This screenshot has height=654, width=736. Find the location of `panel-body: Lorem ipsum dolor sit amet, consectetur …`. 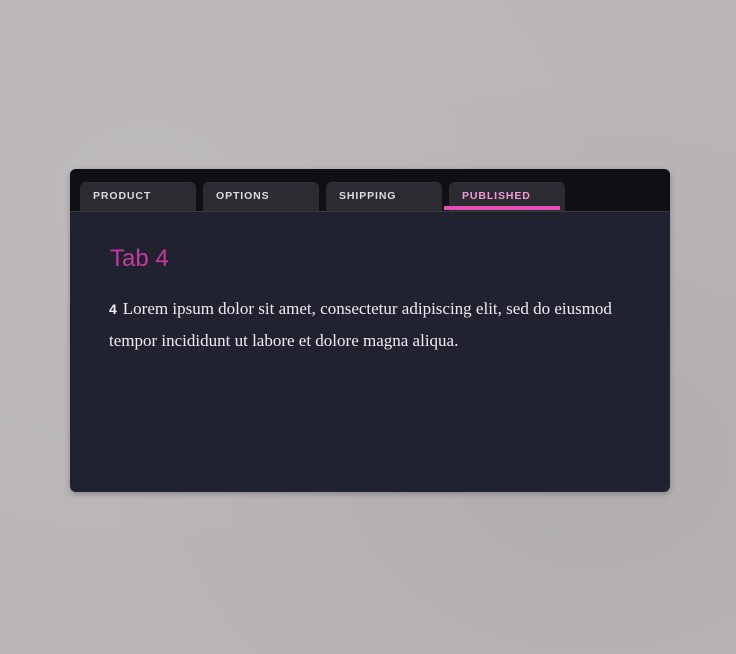

panel-body: Lorem ipsum dolor sit amet, consectetur … is located at coordinates (360, 324).